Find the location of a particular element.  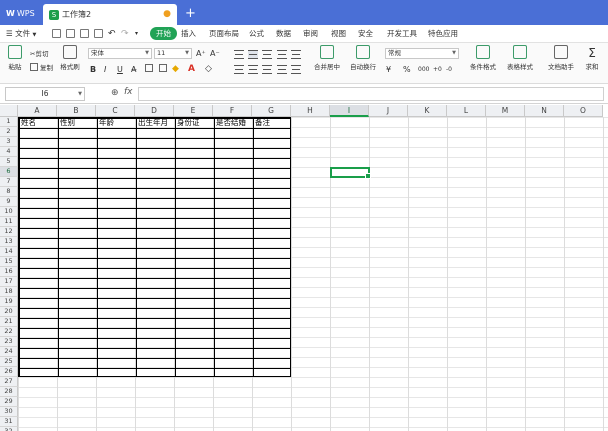

row-header-10: 10 is located at coordinates (9, 212).